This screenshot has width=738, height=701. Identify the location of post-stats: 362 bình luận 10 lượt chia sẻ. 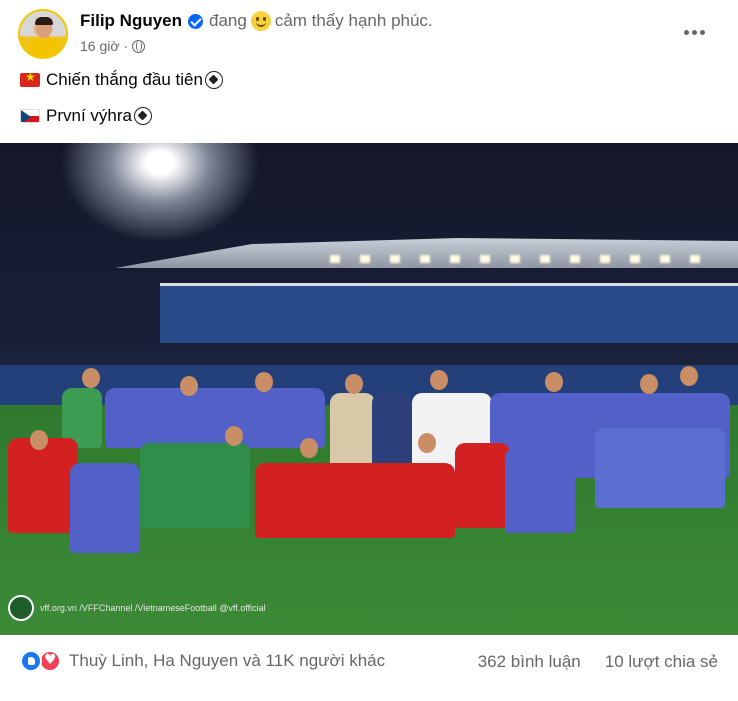
(598, 662).